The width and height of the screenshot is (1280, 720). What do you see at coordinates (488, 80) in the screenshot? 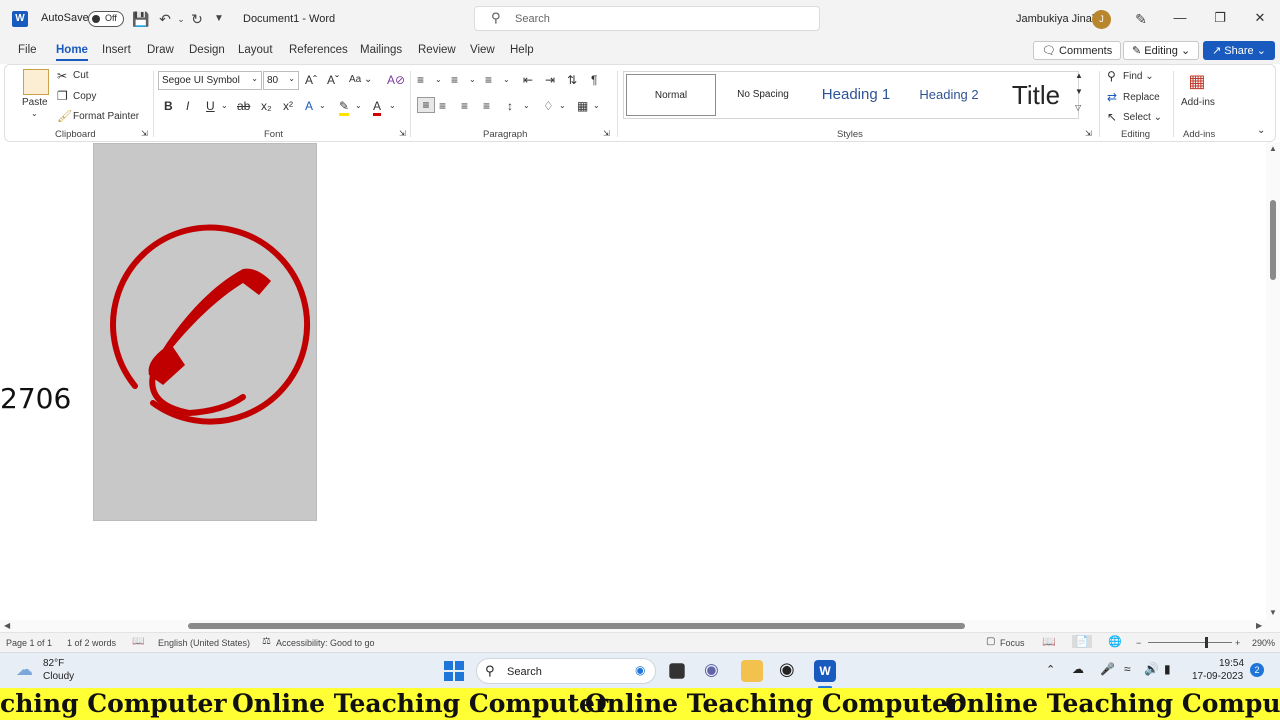
I see `multilevel-list-icon: ≡` at bounding box center [488, 80].